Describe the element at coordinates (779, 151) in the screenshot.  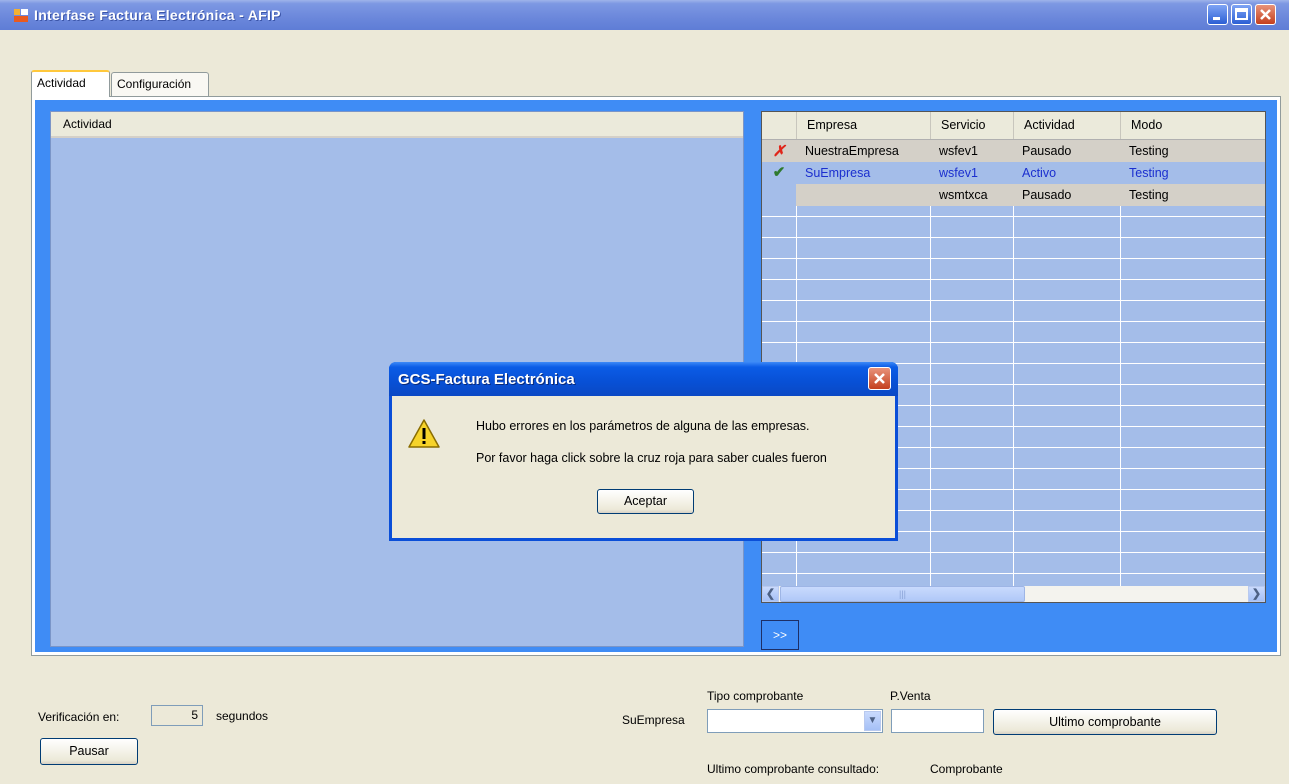
I see `error-cross-icon: ✗` at that location.